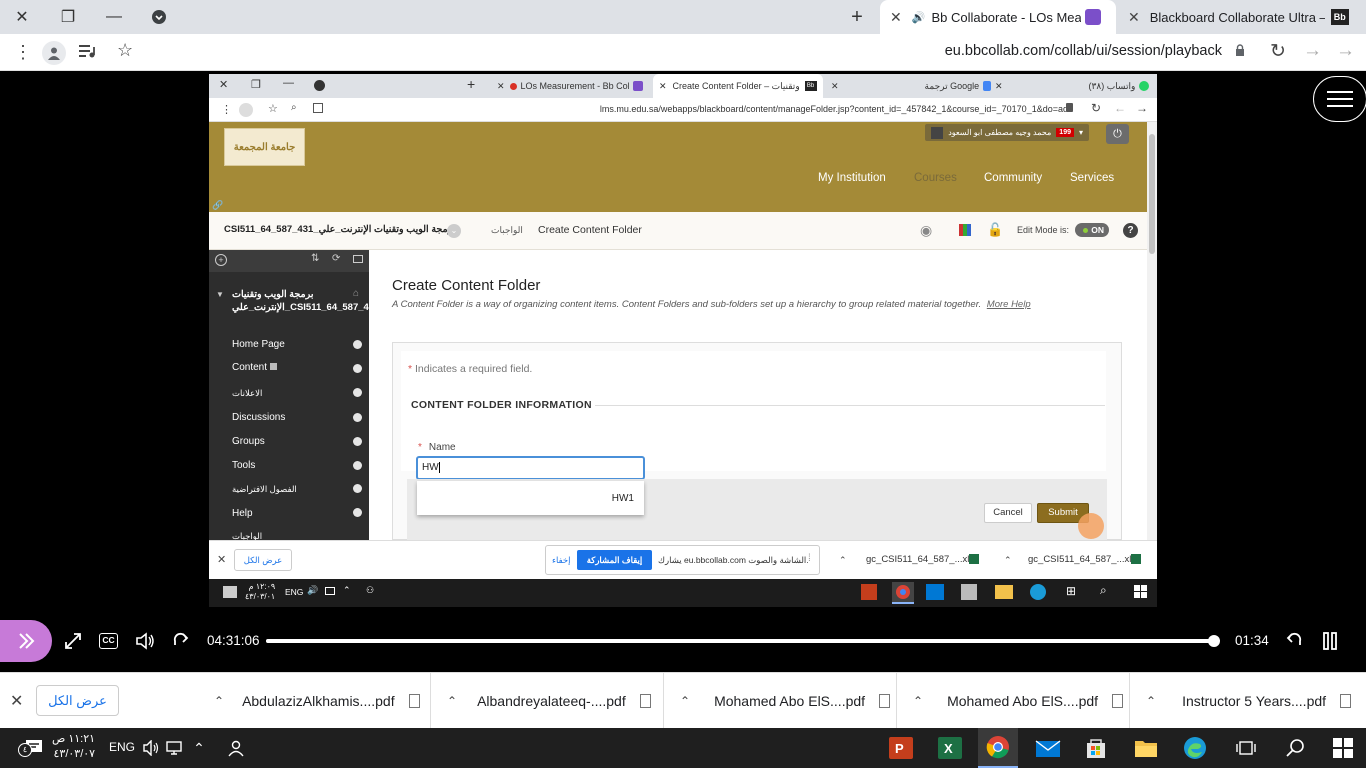  What do you see at coordinates (1195, 748) in the screenshot?
I see `edge-icon` at bounding box center [1195, 748].